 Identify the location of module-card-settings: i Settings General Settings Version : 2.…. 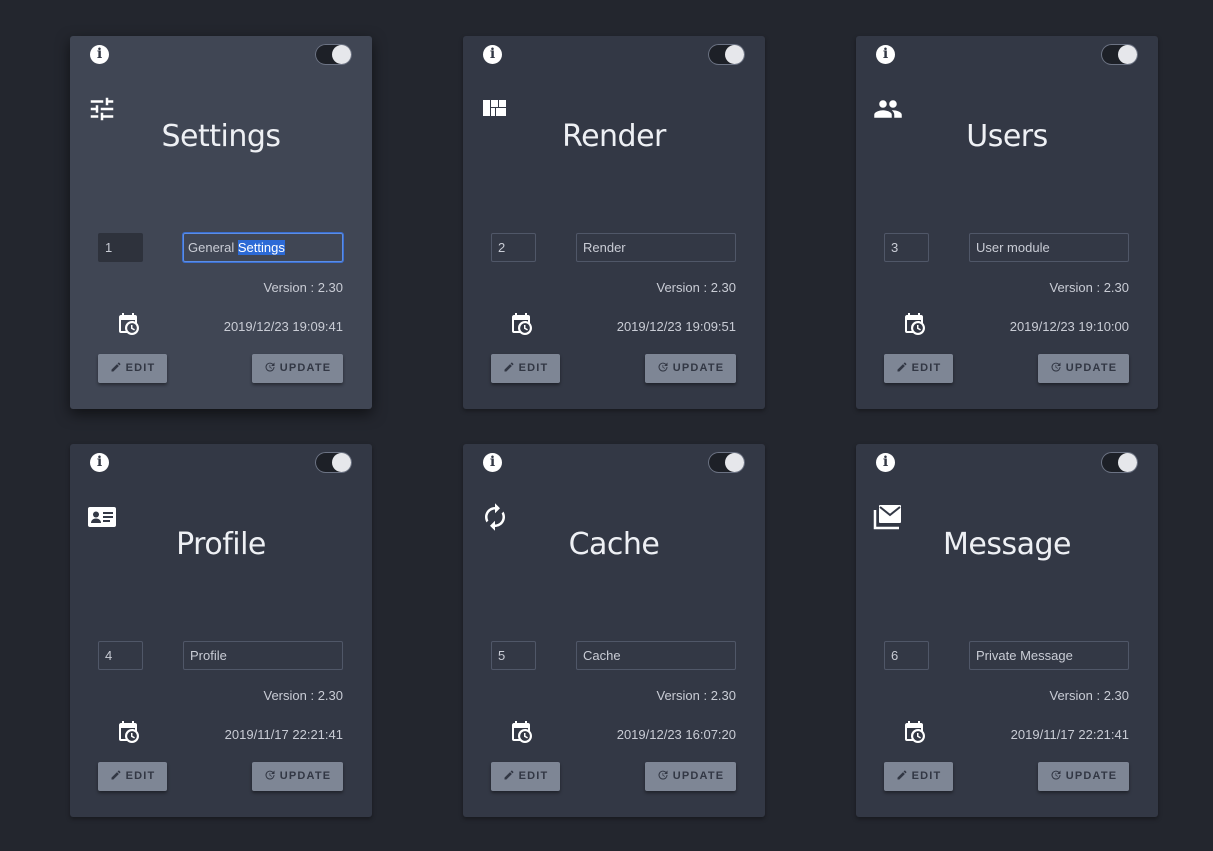
(221, 222).